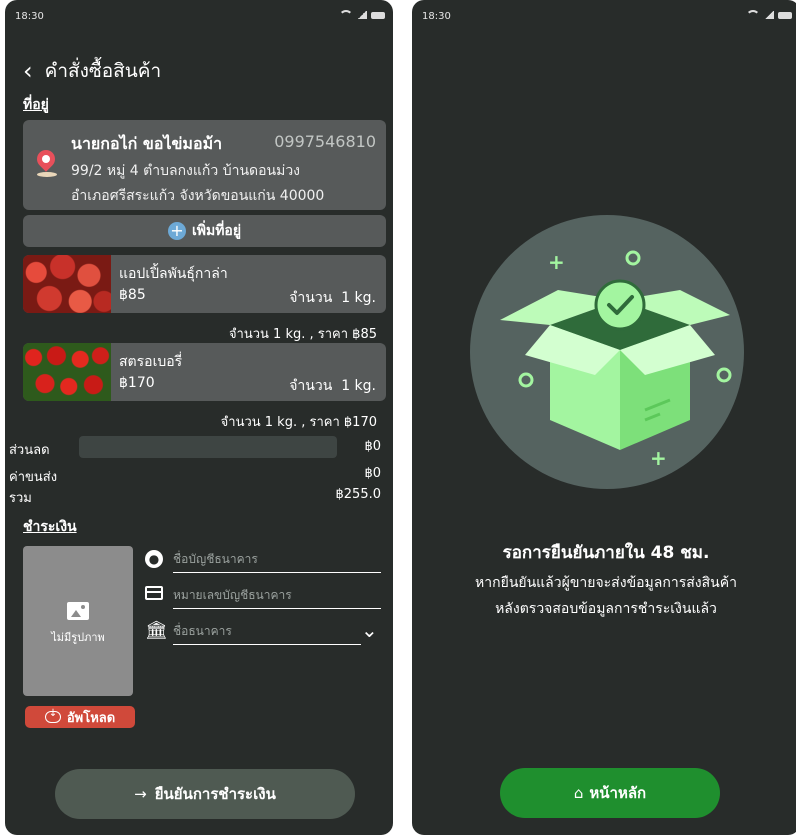 The image size is (796, 835). Describe the element at coordinates (372, 473) in the screenshot. I see `shipping-value: ฿0` at that location.